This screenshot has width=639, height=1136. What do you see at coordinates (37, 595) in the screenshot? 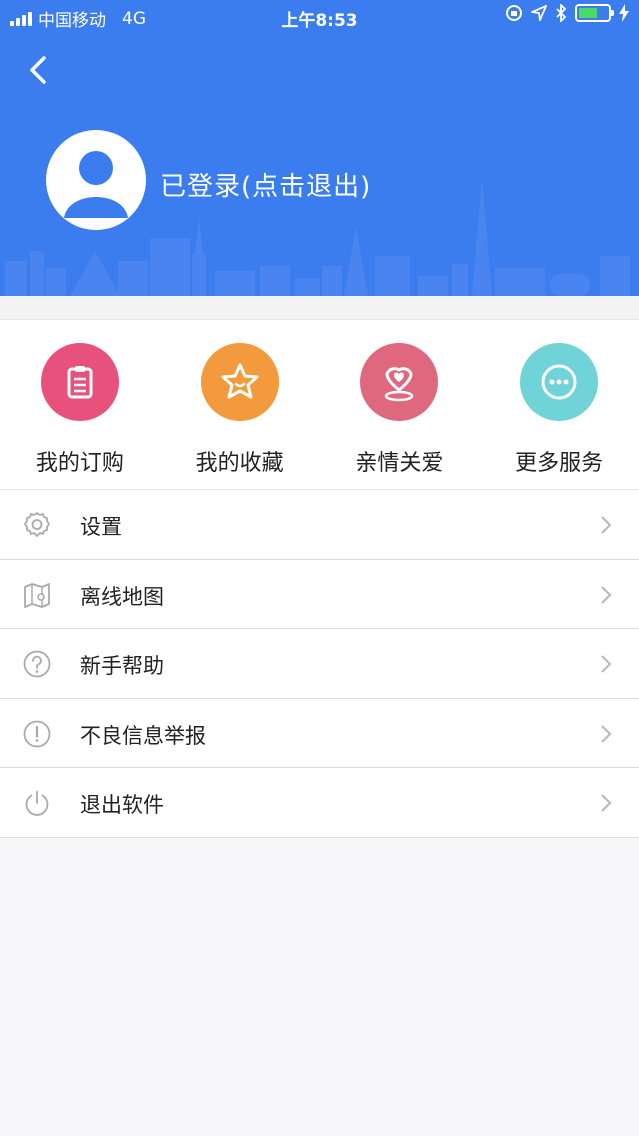
I see `map-icon` at bounding box center [37, 595].